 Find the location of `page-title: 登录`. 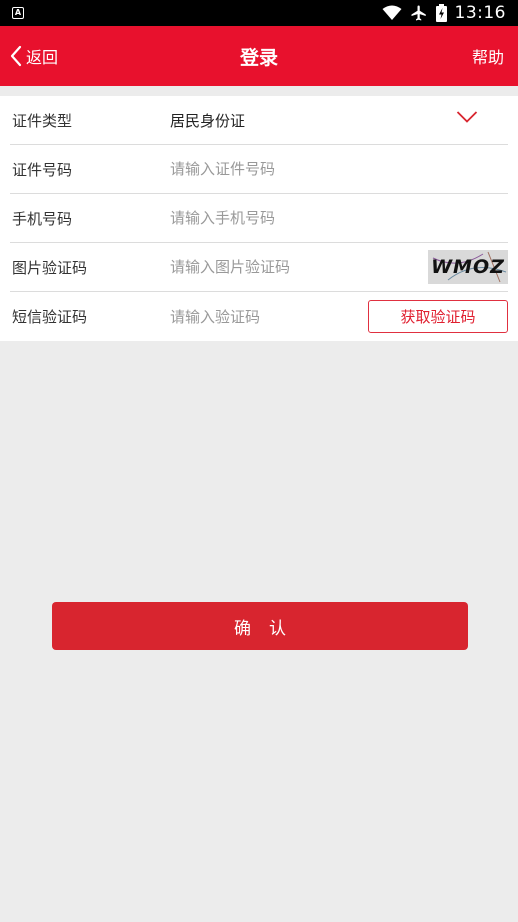

page-title: 登录 is located at coordinates (258, 57).